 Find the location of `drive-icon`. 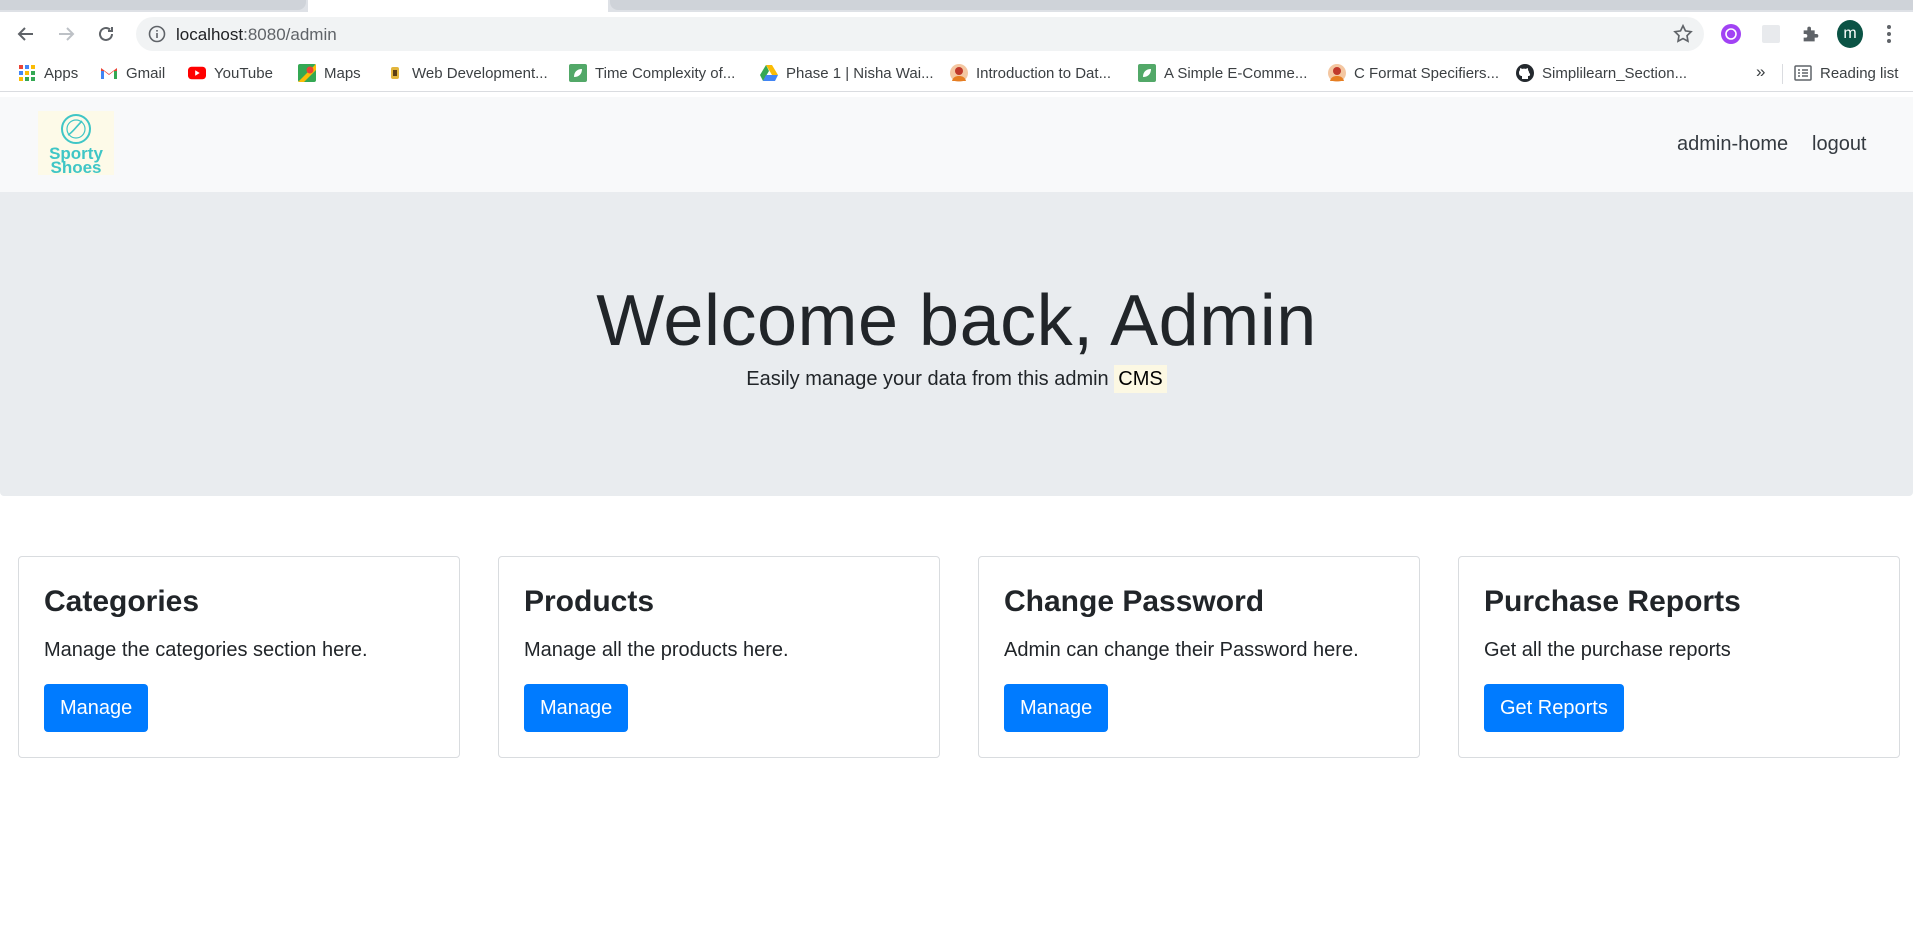

drive-icon is located at coordinates (769, 73).